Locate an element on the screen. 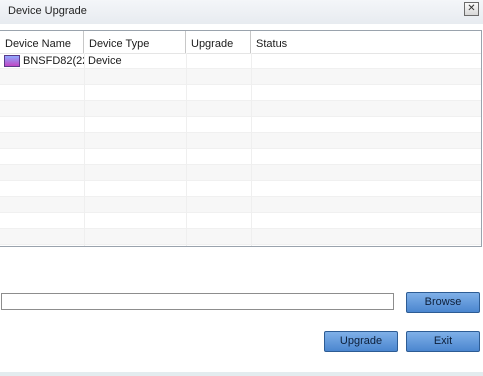 This screenshot has width=483, height=376. column-header-upgrade: Upgrade is located at coordinates (218, 42).